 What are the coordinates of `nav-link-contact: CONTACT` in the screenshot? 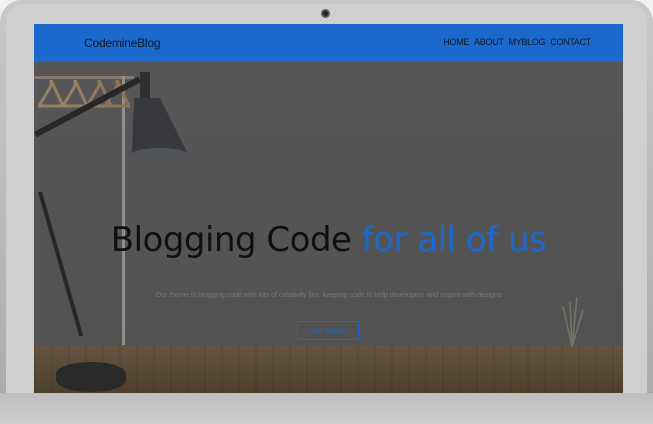 It's located at (570, 42).